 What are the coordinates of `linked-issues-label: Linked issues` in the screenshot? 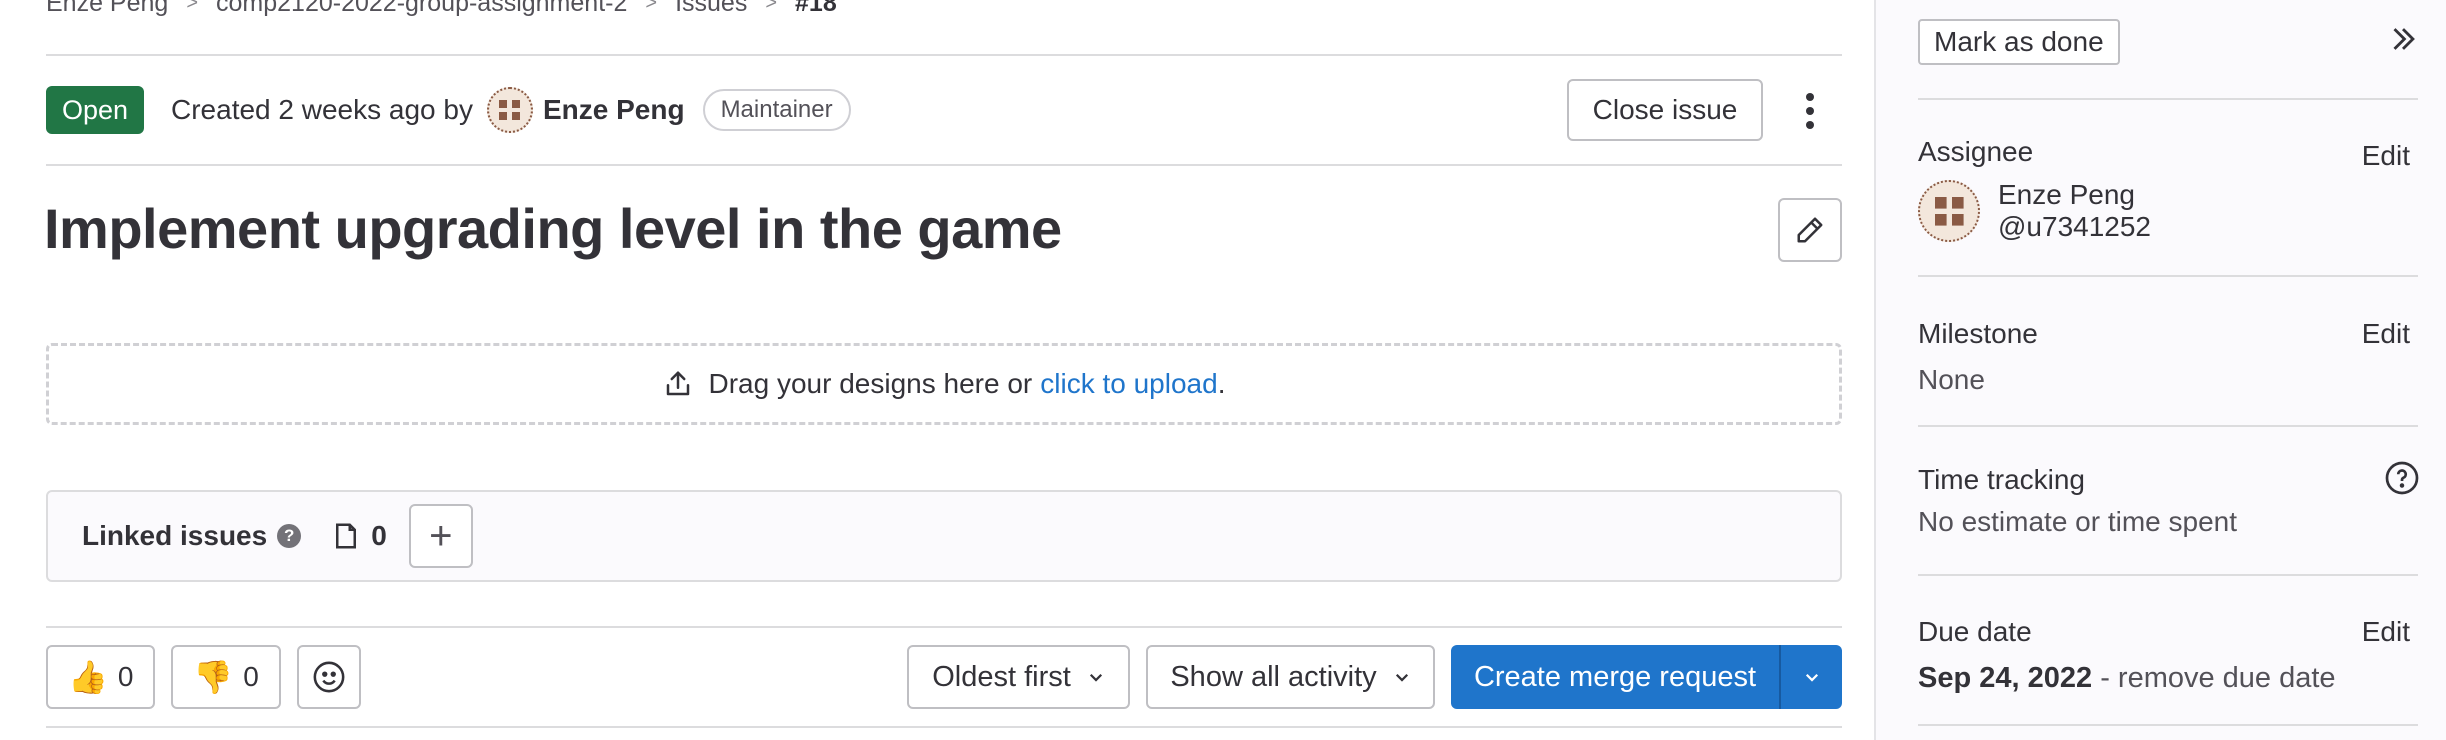 It's located at (175, 535).